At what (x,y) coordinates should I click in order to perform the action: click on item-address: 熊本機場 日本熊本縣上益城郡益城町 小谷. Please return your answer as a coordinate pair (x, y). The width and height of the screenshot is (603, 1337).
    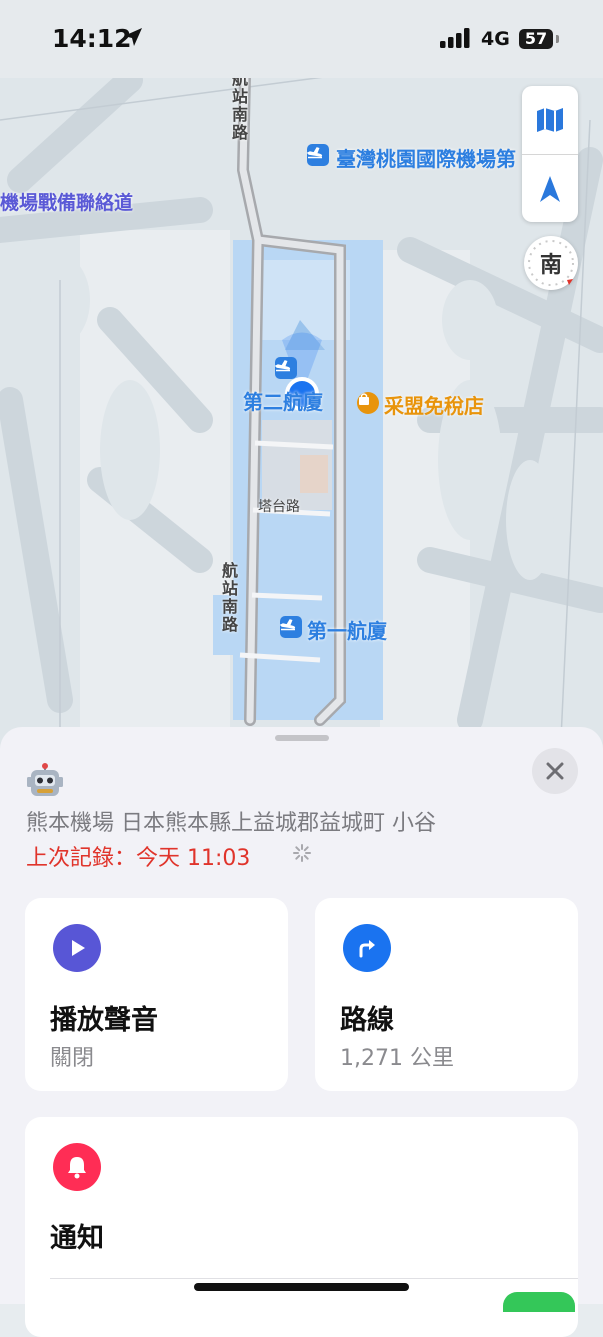
    Looking at the image, I should click on (231, 823).